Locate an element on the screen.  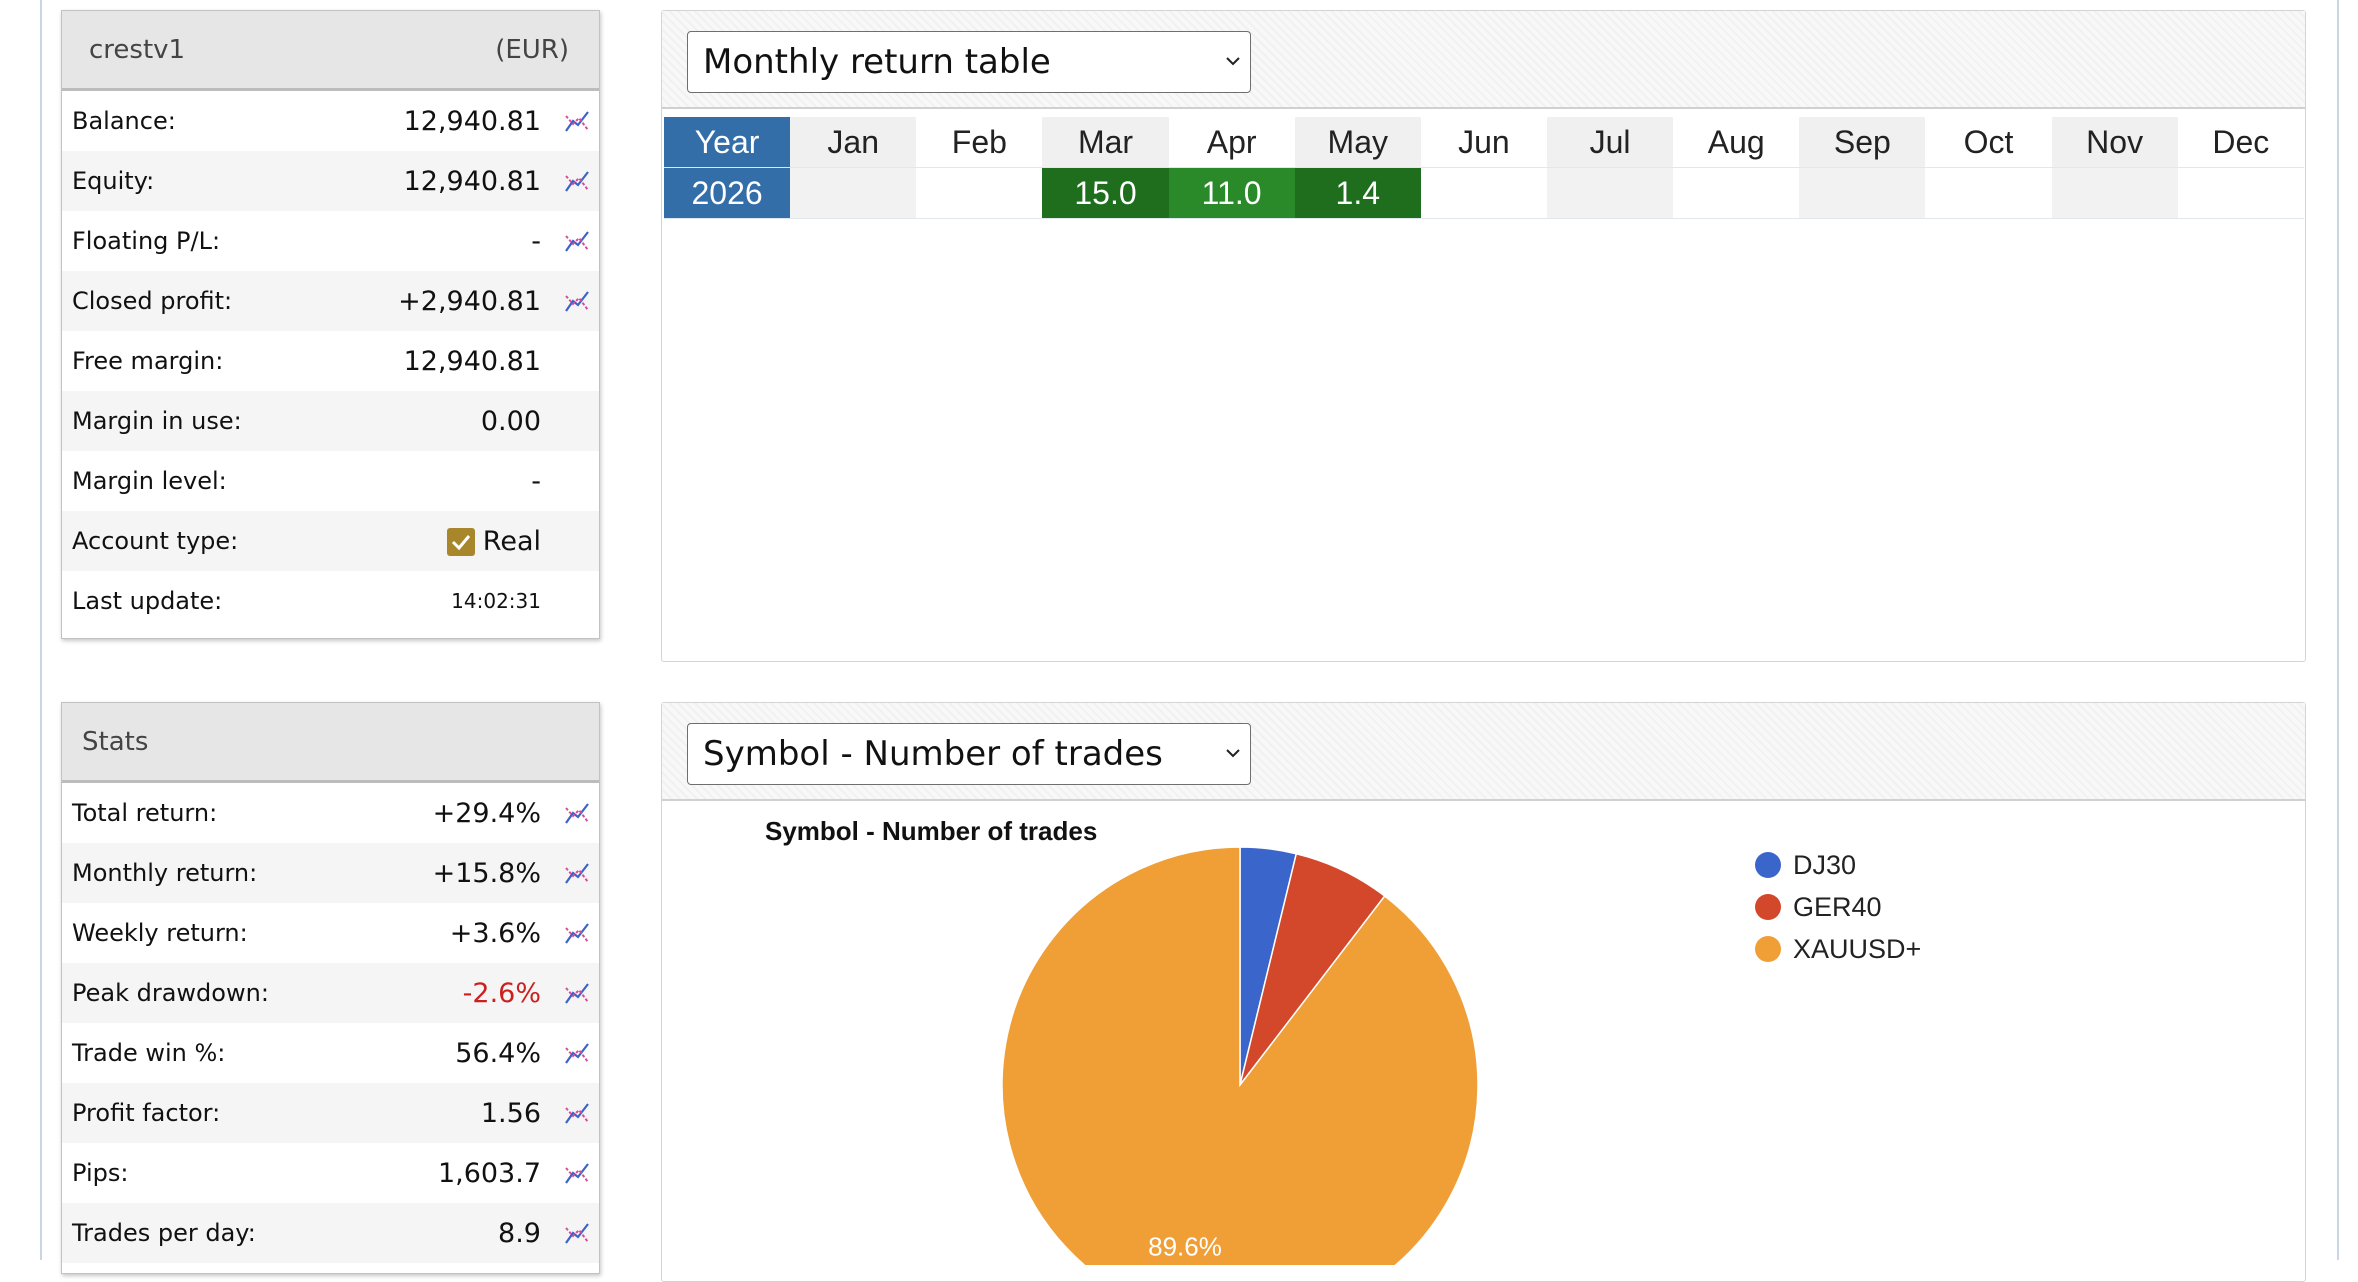
month-header-cell: Aug is located at coordinates (1736, 142).